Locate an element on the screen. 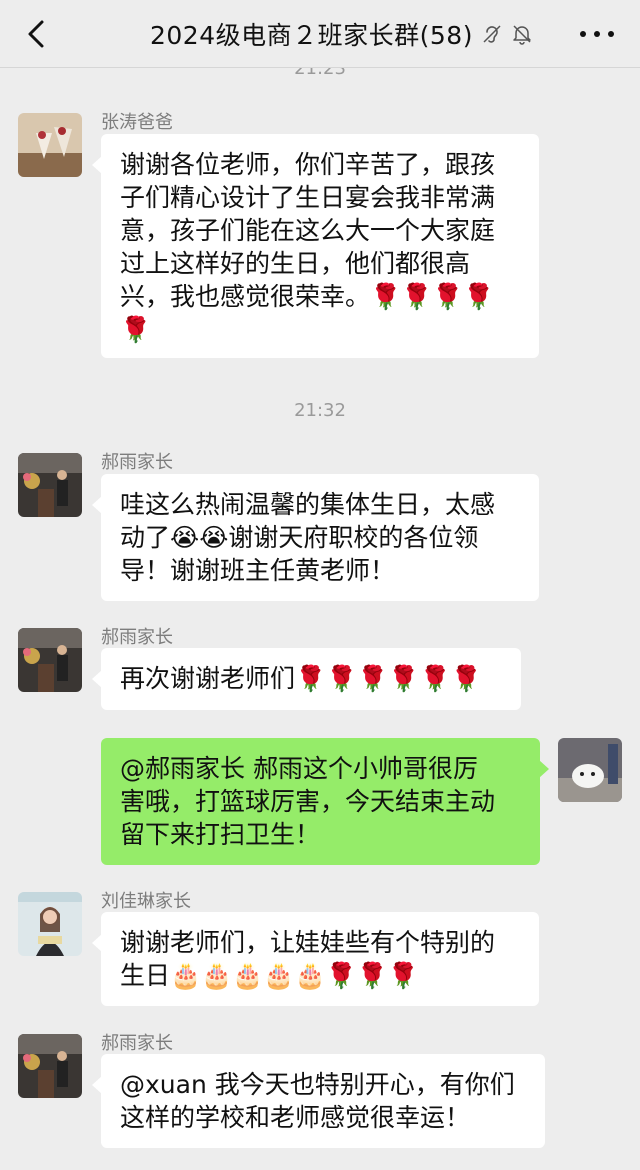  more-dots-icon is located at coordinates (597, 34).